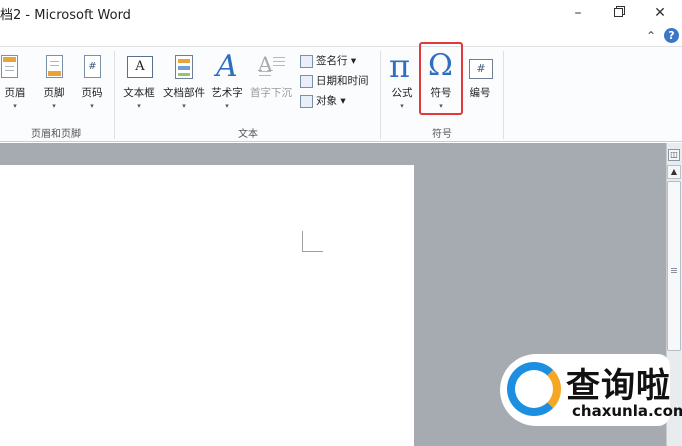 The height and width of the screenshot is (446, 682). I want to click on drop-cap-button: A 首字下沉, so click(271, 76).